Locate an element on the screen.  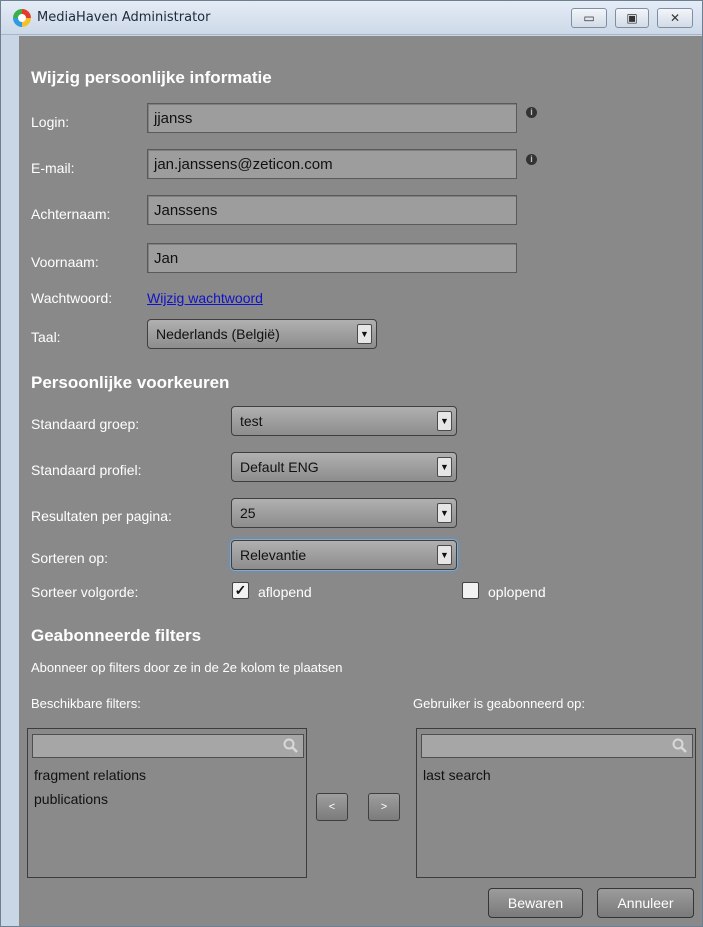
section-title-preferences: Persoonlijke voorkeuren is located at coordinates (130, 382).